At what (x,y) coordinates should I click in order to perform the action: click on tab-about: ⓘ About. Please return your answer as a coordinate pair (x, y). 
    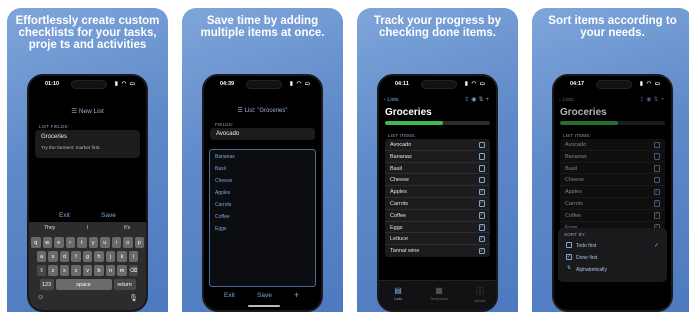
    Looking at the image, I should click on (480, 294).